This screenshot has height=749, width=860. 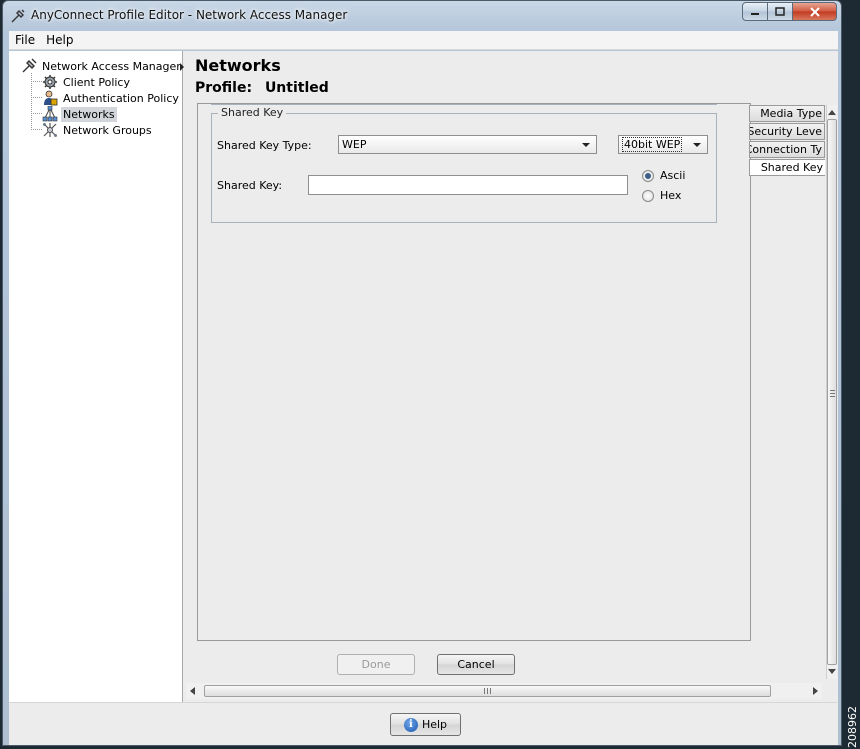 I want to click on hex-label: Hex, so click(x=671, y=195).